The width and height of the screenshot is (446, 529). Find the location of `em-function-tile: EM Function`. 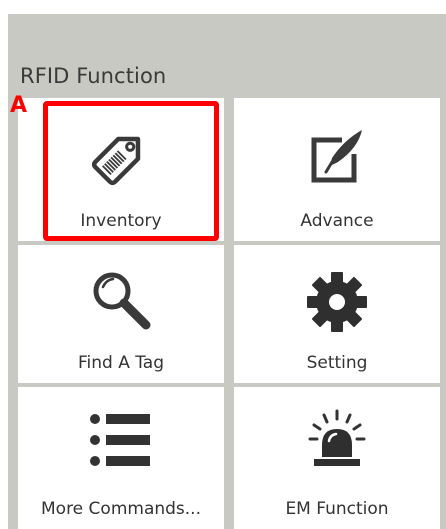

em-function-tile: EM Function is located at coordinates (337, 458).